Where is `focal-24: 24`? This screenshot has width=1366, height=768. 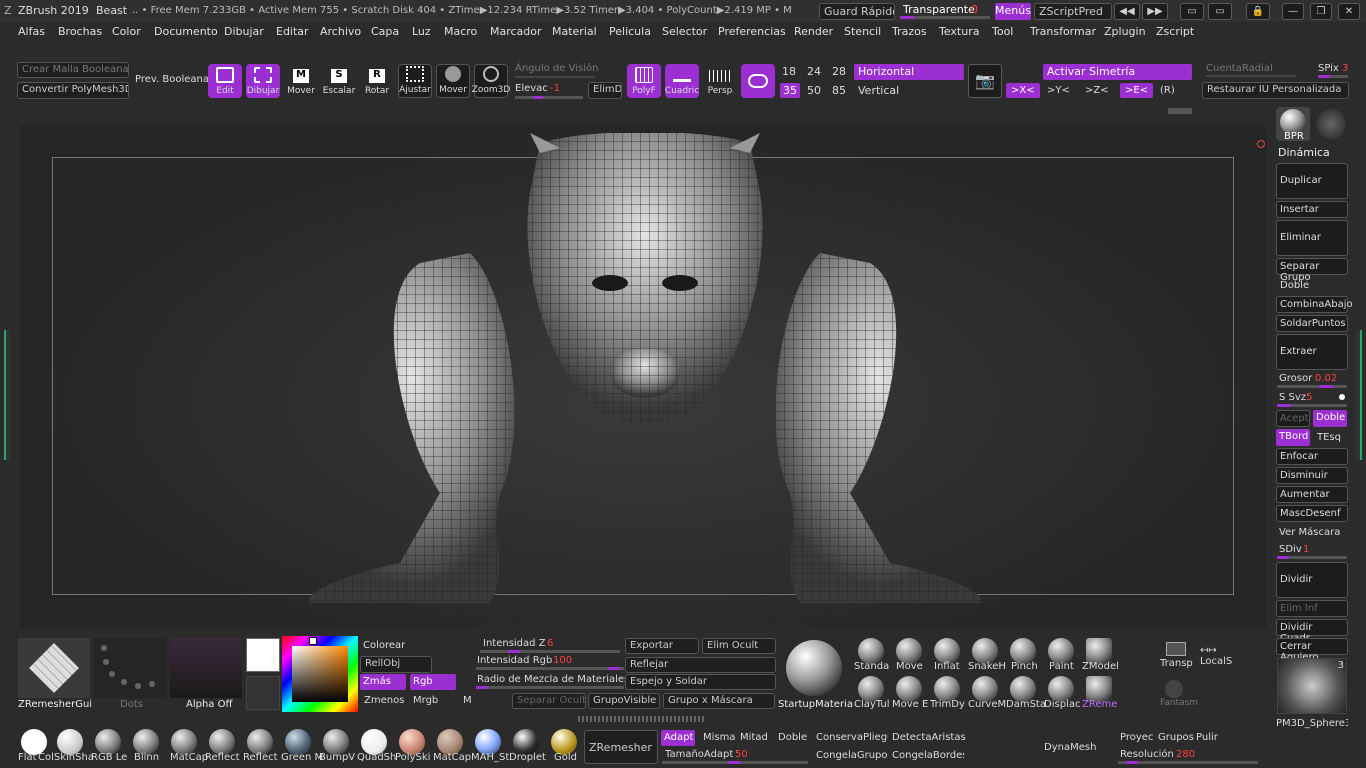 focal-24: 24 is located at coordinates (814, 71).